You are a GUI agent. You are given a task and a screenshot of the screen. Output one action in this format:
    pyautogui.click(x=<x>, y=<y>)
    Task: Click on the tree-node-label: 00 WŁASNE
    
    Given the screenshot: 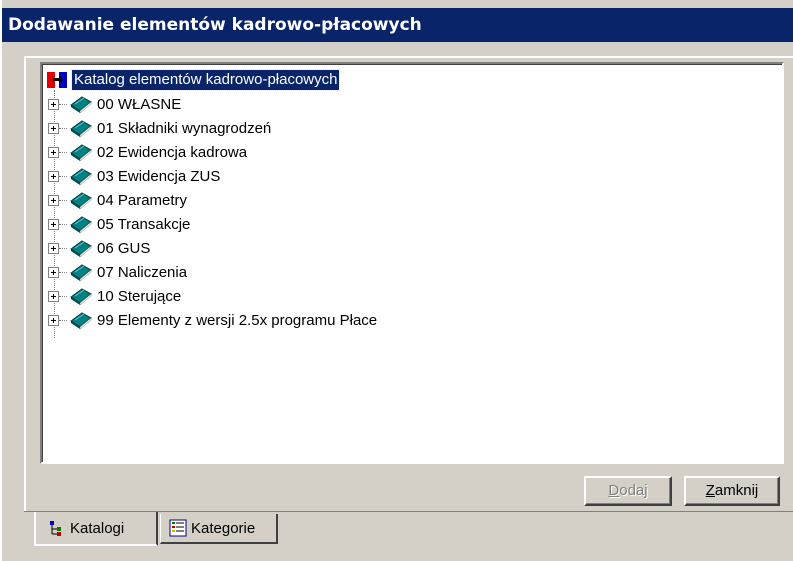 What is the action you would take?
    pyautogui.click(x=139, y=104)
    